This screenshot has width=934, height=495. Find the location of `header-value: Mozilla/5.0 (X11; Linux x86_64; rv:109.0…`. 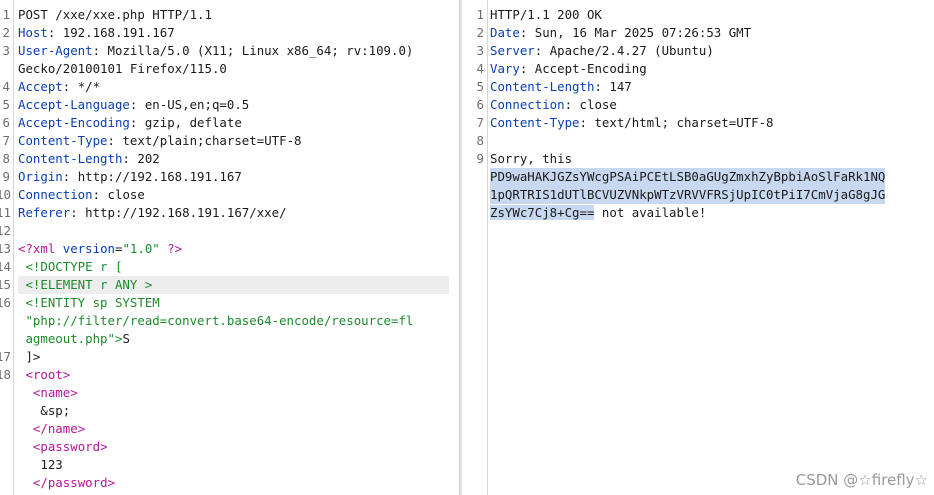

header-value: Mozilla/5.0 (X11; Linux x86_64; rv:109.0… is located at coordinates (260, 50).